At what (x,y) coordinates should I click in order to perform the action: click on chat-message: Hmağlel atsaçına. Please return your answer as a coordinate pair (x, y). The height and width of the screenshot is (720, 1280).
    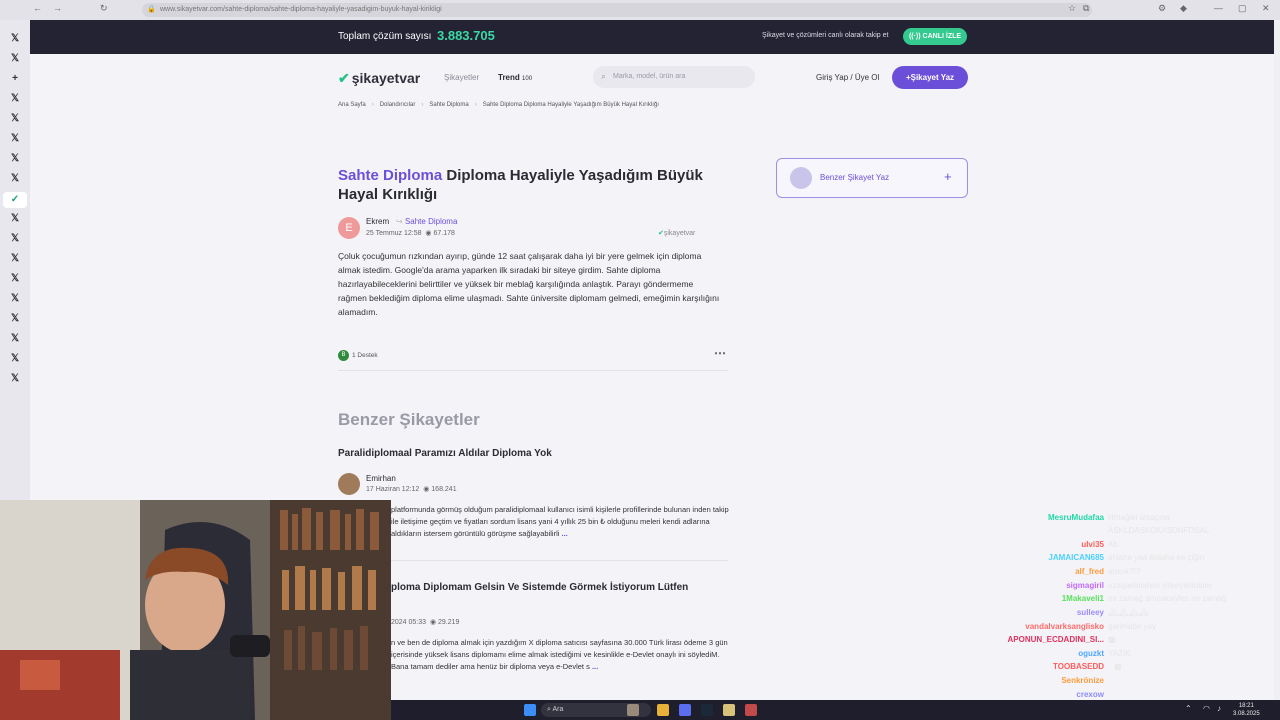
    Looking at the image, I should click on (1139, 517).